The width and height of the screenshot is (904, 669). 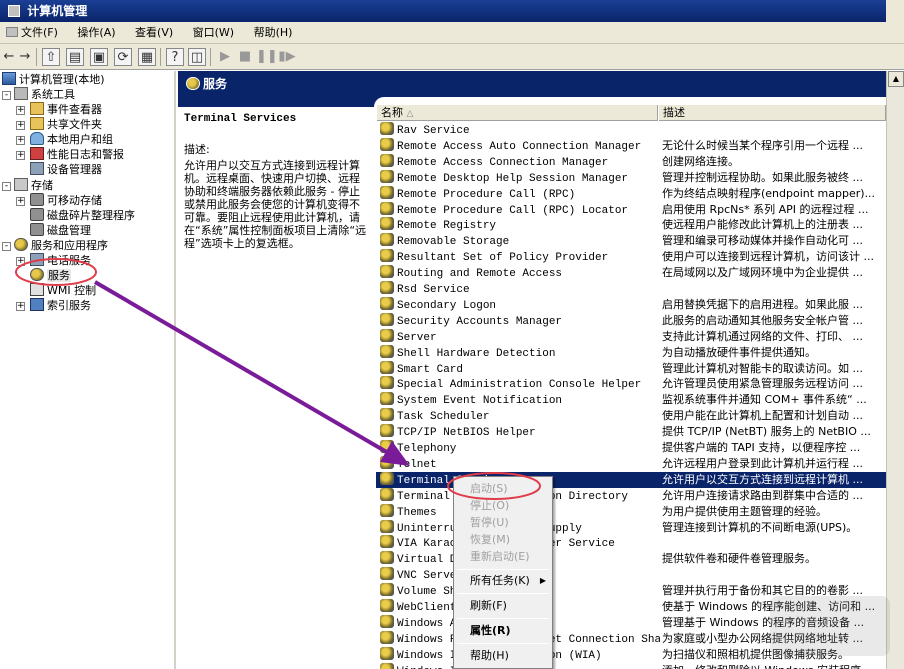 I want to click on menu-item-resume: 恢复(M), so click(x=503, y=539).